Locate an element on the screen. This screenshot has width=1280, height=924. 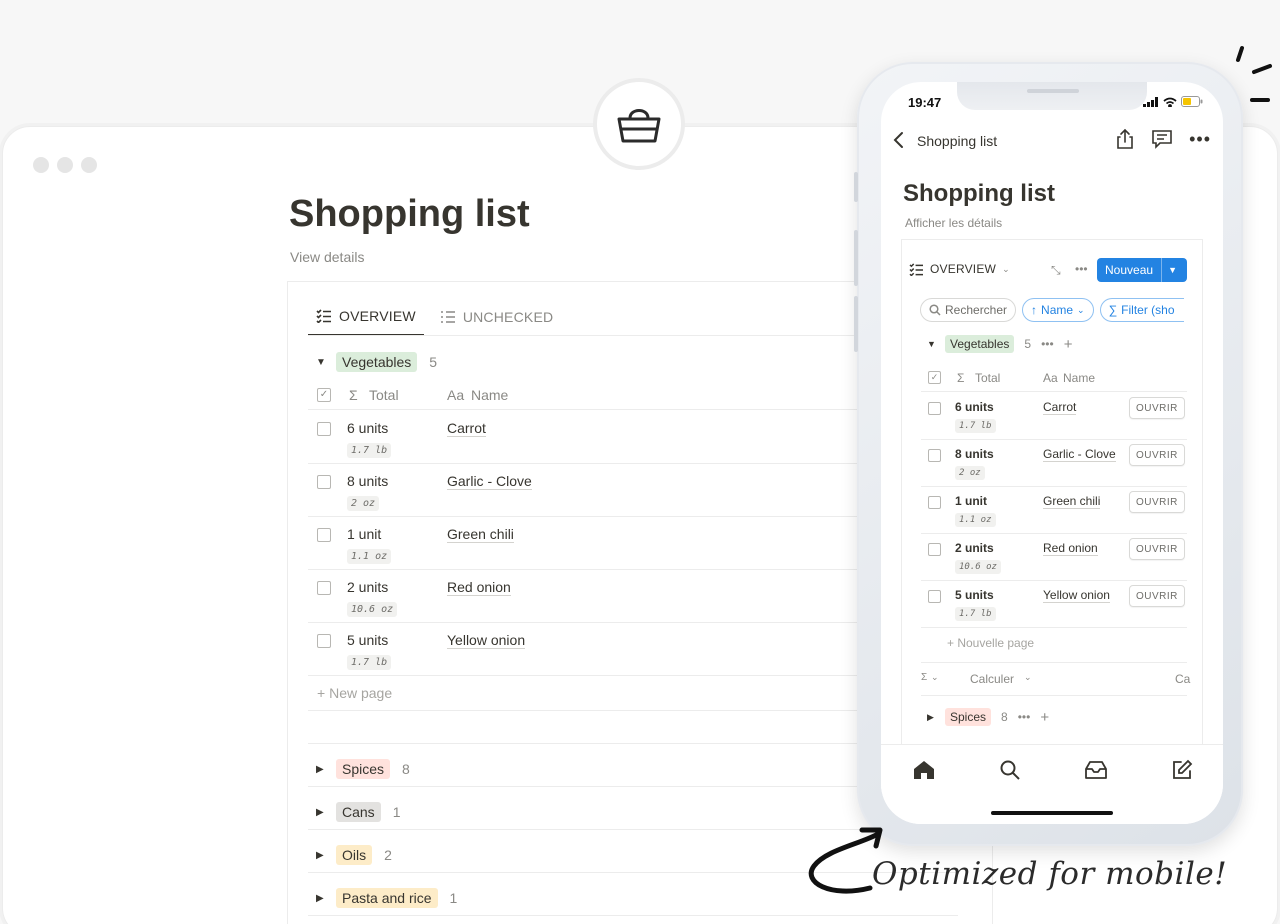
view-details-link: View details is located at coordinates (327, 257).